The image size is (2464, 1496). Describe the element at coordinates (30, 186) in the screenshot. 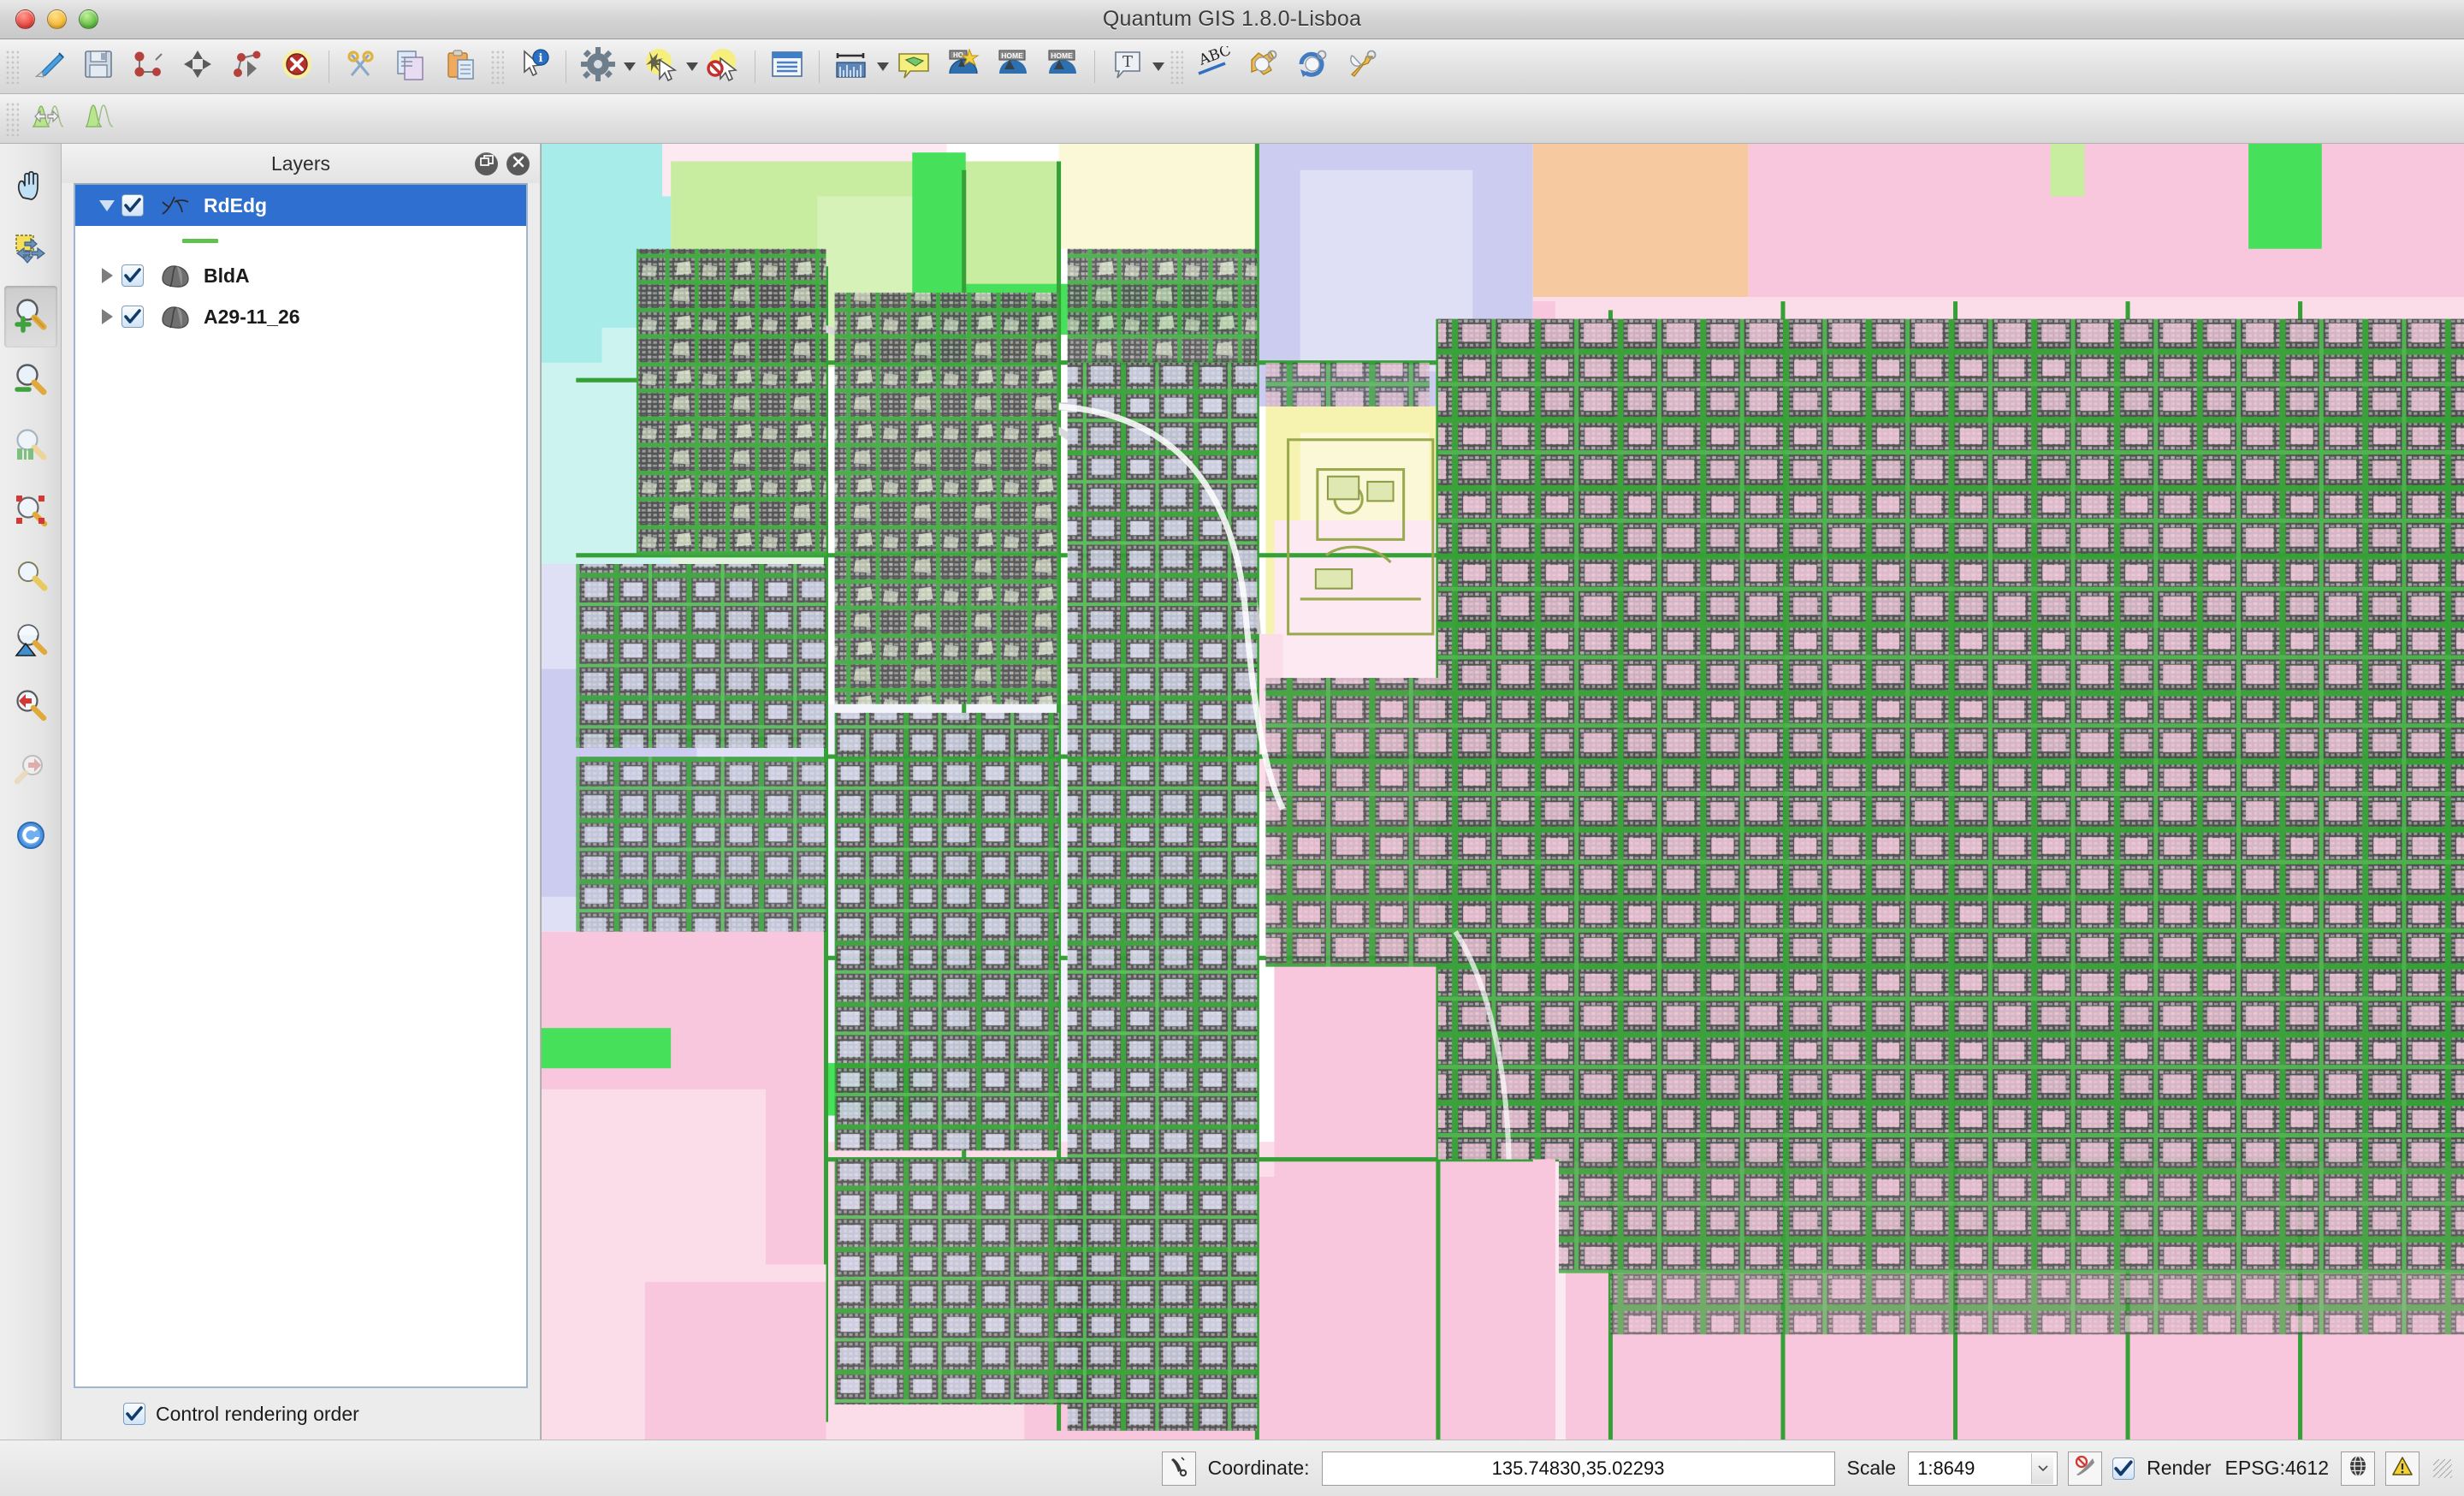

I see `pan-map-button` at that location.